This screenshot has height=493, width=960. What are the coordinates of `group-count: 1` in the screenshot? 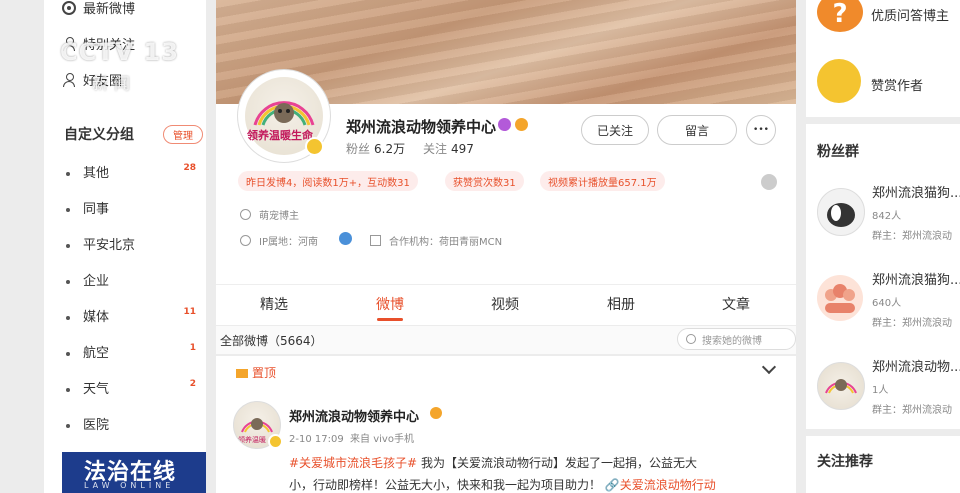 It's located at (192, 348).